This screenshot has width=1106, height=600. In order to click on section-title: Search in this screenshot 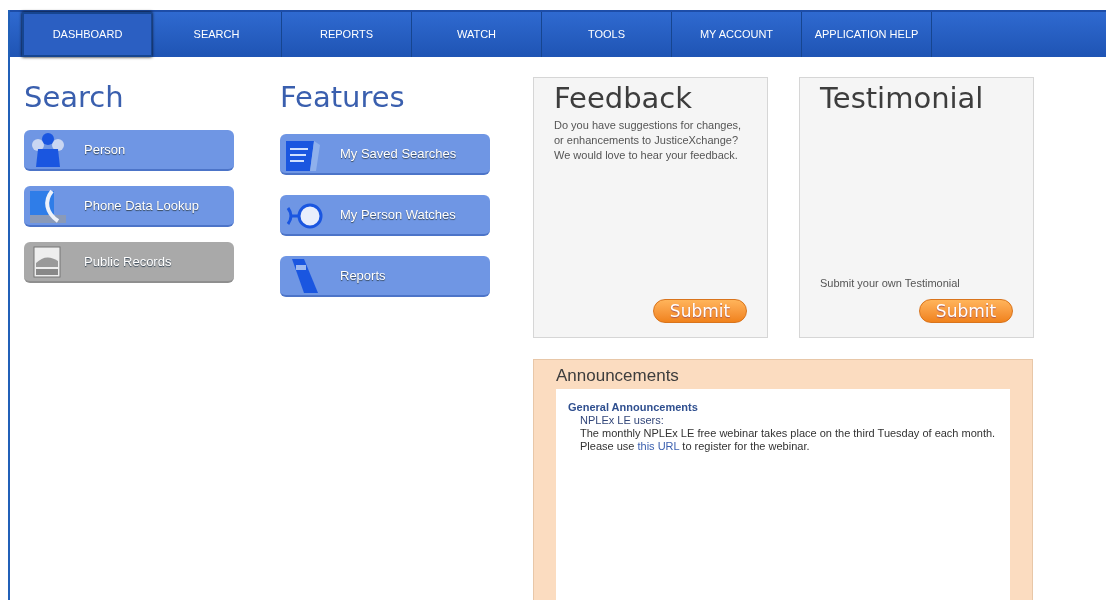, I will do `click(74, 97)`.